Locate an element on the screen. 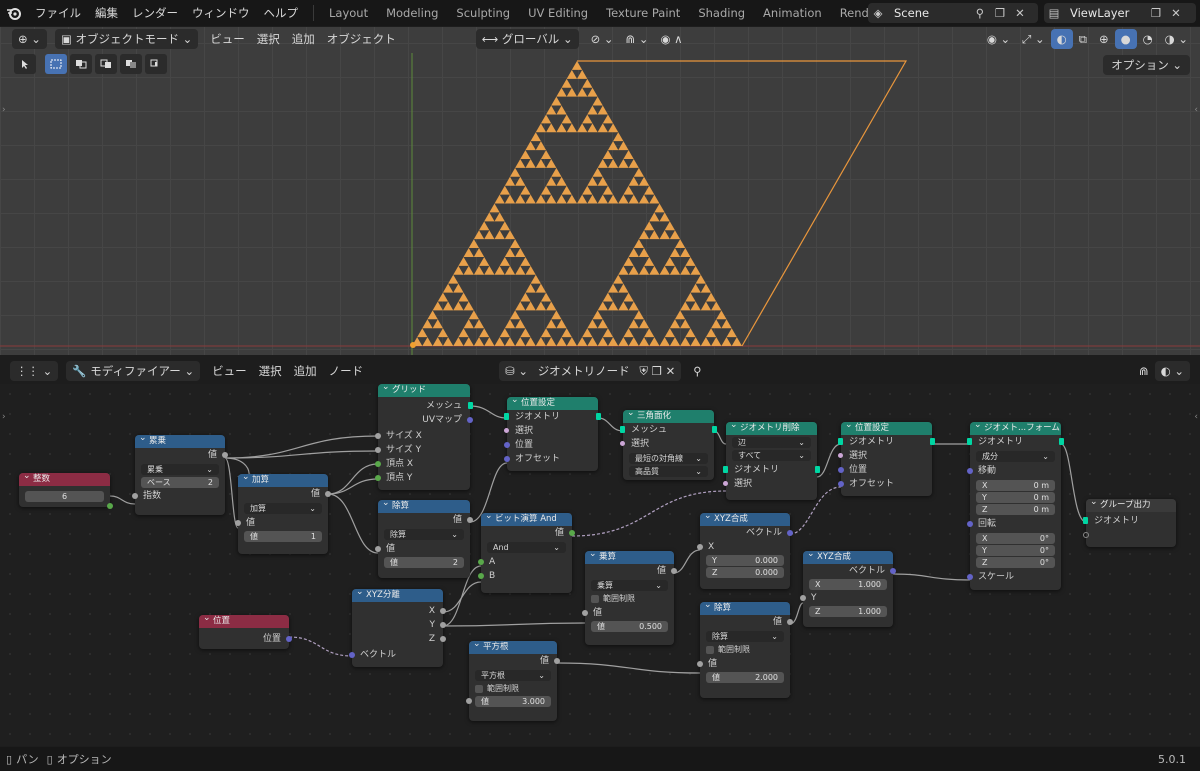 The width and height of the screenshot is (1200, 771). node-add: 加算 値 加算⌄ 値 値1 is located at coordinates (283, 512).